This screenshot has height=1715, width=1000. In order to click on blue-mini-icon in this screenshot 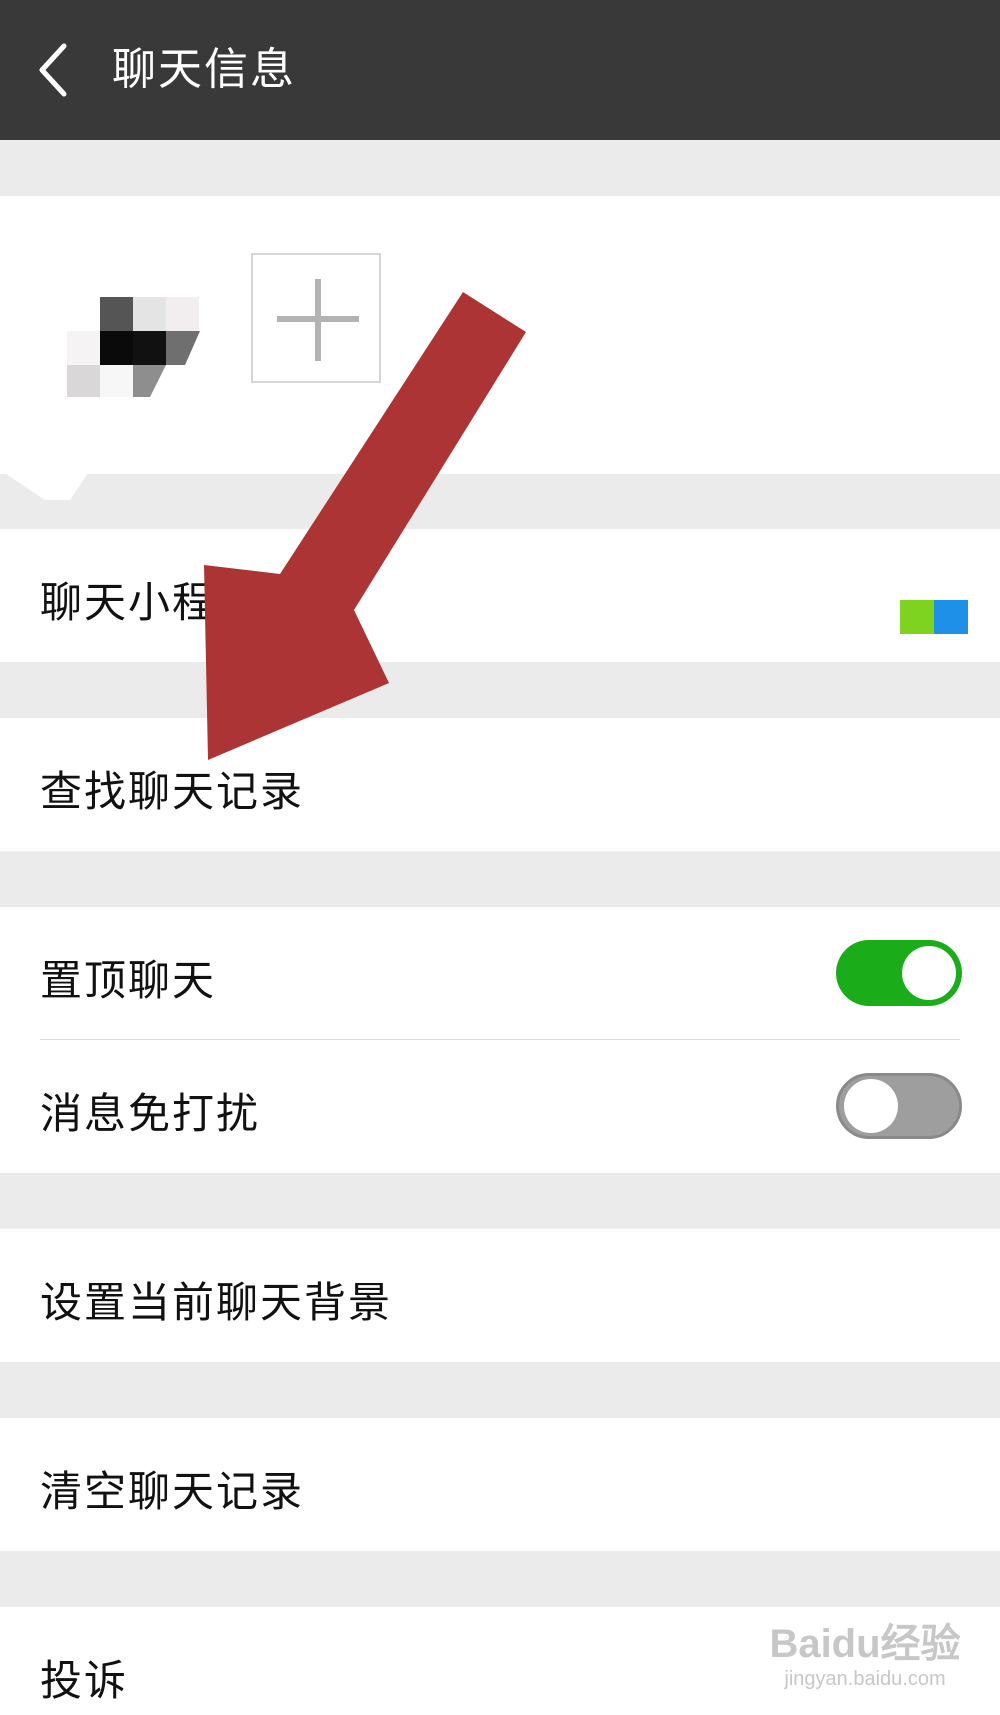, I will do `click(951, 617)`.